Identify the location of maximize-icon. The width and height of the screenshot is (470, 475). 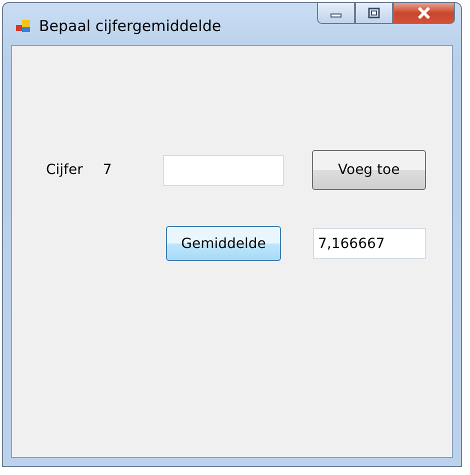
(374, 13).